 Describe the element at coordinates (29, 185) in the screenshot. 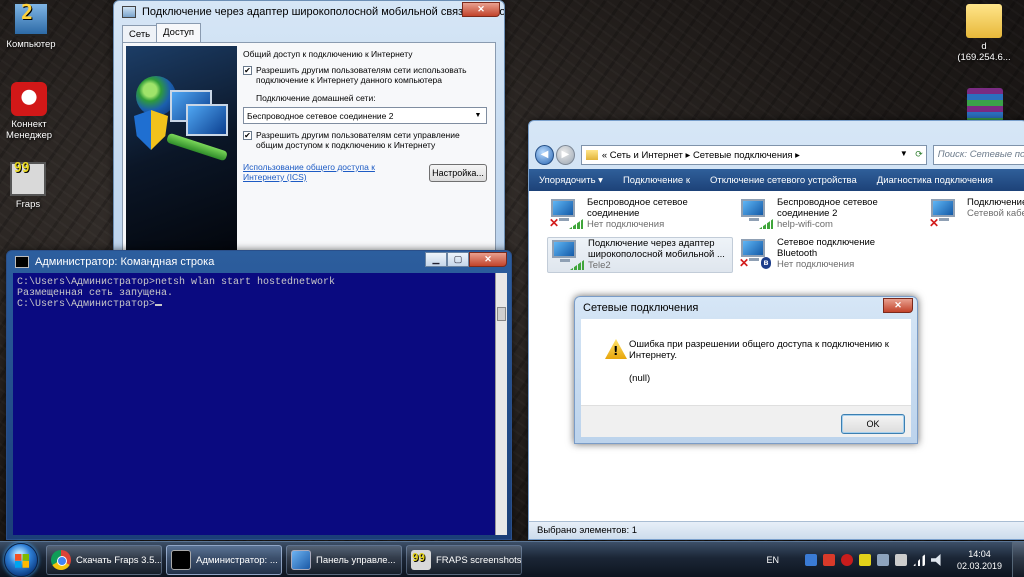

I see `desktop-icon-fraps: Fraps` at that location.